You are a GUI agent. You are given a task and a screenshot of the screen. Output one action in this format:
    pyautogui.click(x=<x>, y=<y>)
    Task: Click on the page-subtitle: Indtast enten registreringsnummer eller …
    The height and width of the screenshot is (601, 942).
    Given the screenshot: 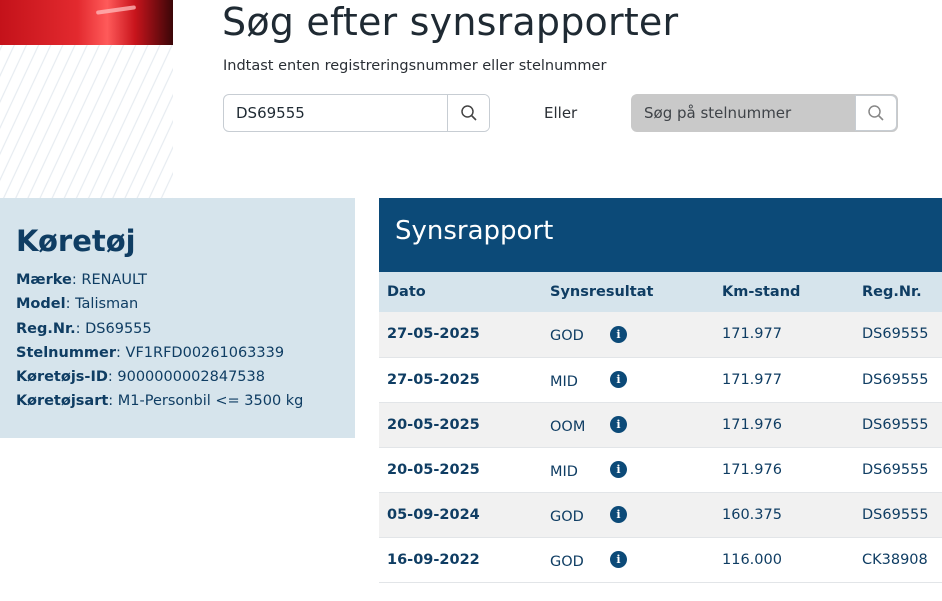 What is the action you would take?
    pyautogui.click(x=415, y=66)
    